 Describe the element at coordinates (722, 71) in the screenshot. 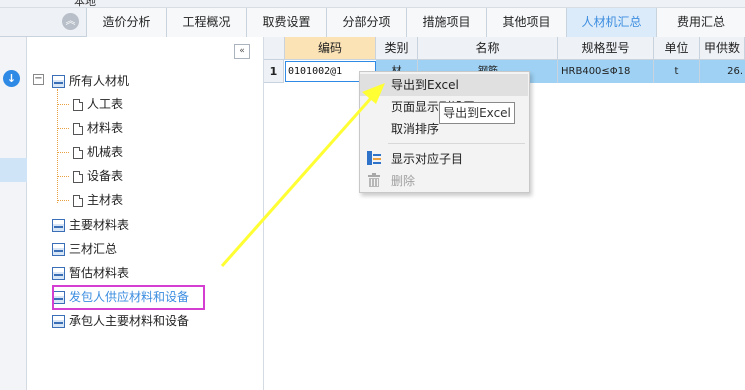

I see `cell-owner-qty: 26.` at that location.